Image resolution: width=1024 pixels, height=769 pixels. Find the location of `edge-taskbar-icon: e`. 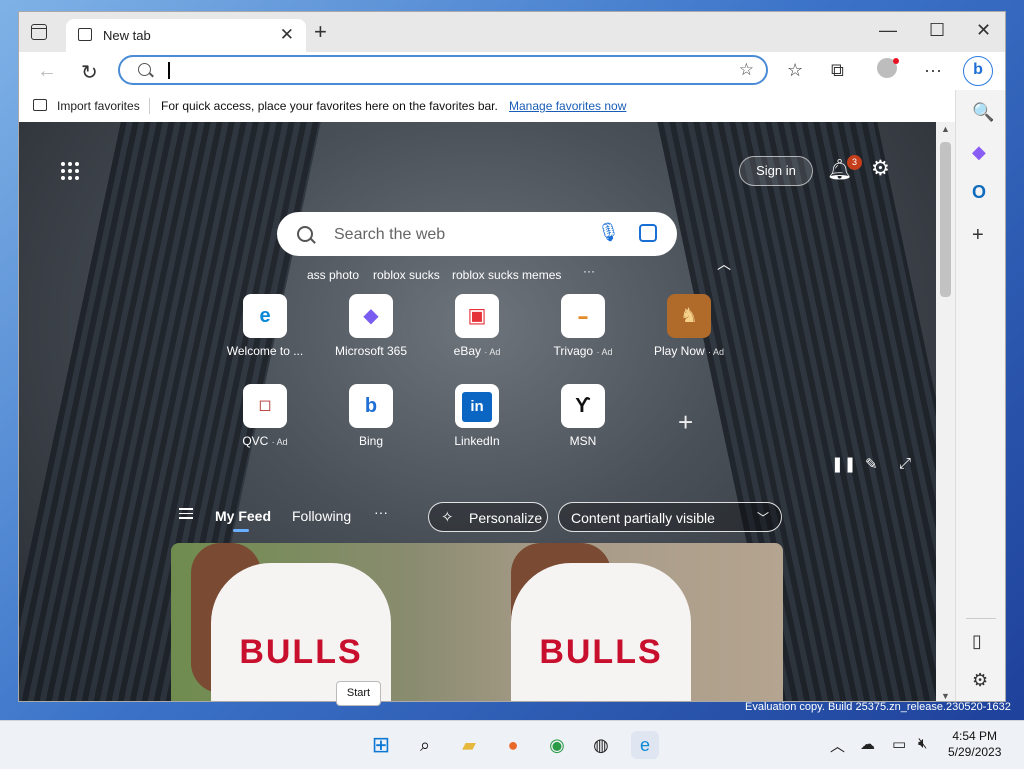

edge-taskbar-icon: e is located at coordinates (645, 745).